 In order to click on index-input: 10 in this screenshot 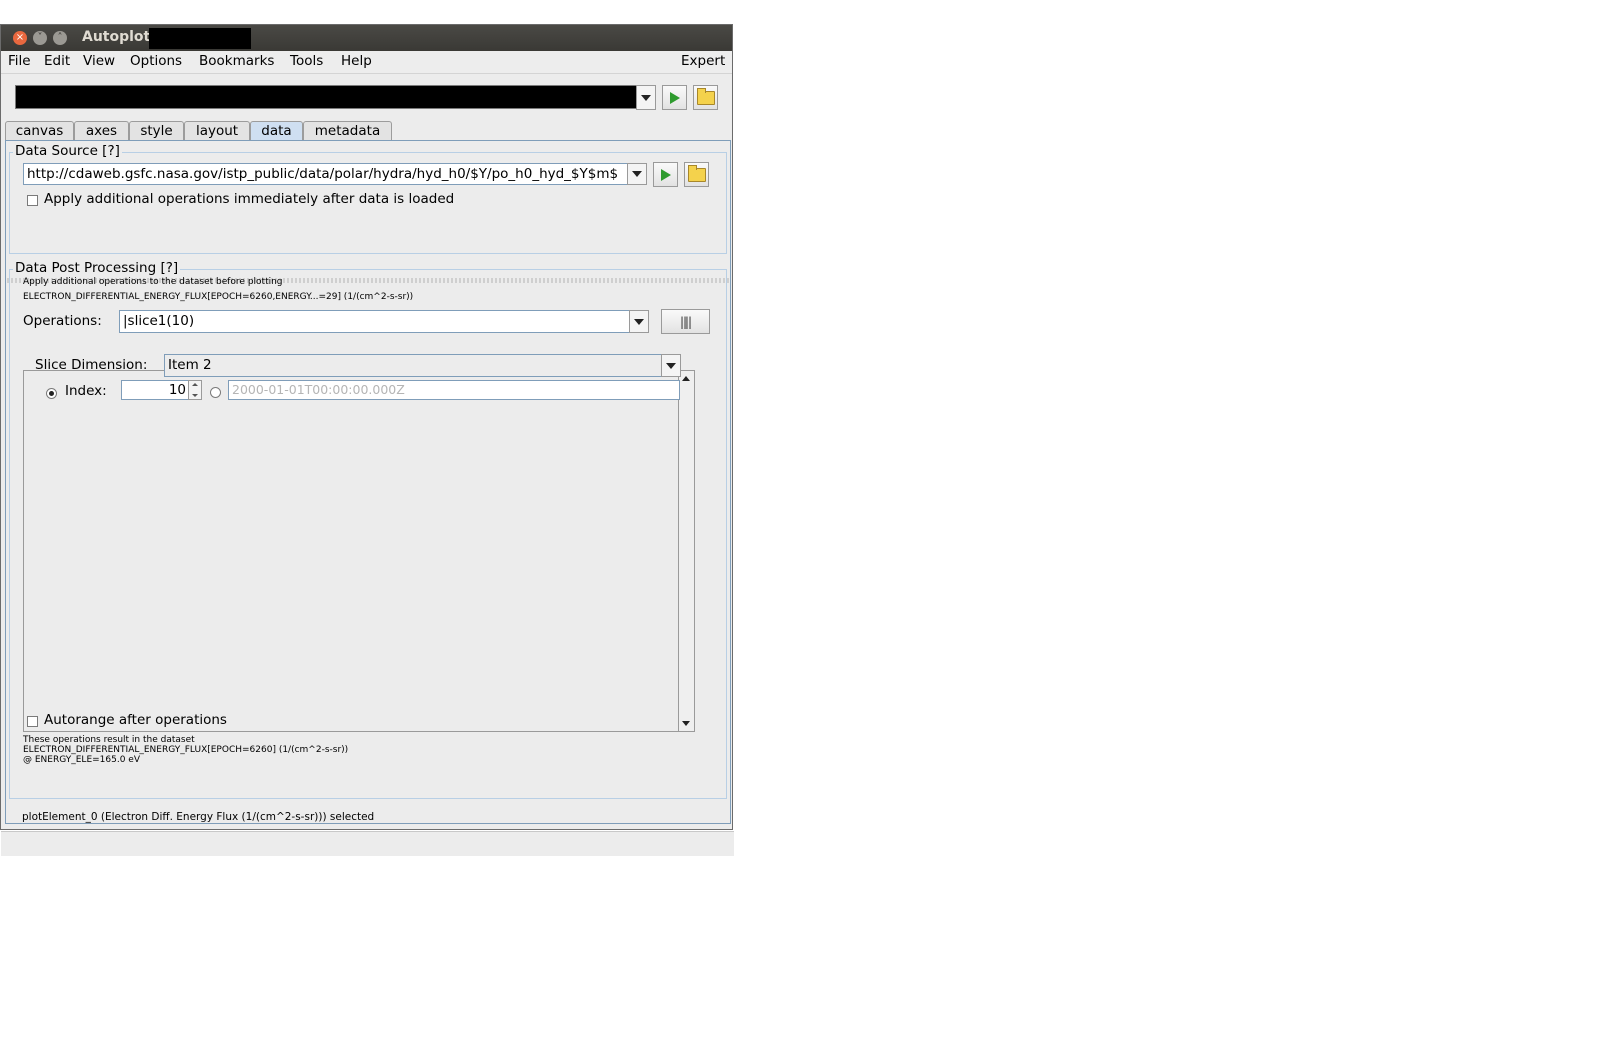, I will do `click(155, 390)`.